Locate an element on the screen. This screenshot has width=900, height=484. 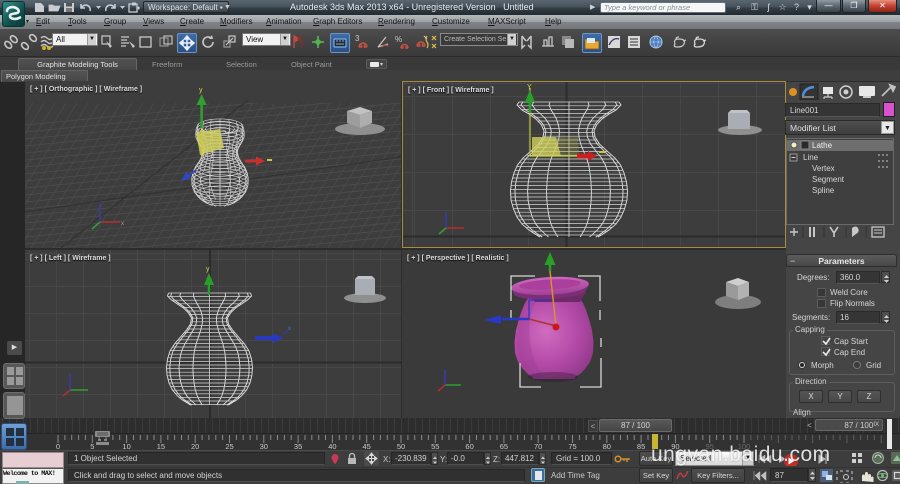
svg-text: 10 is located at coordinates (126, 446).